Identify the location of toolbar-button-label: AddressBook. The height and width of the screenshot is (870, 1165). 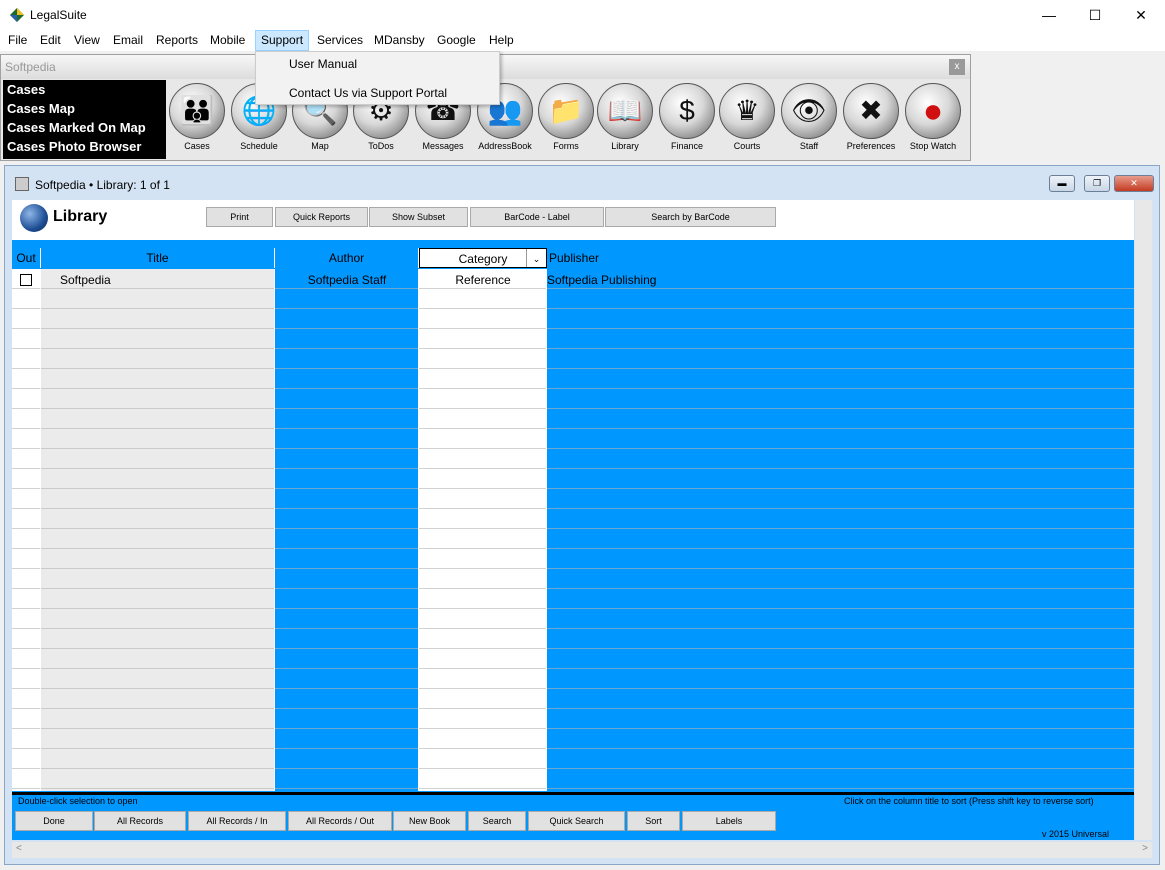
(505, 146).